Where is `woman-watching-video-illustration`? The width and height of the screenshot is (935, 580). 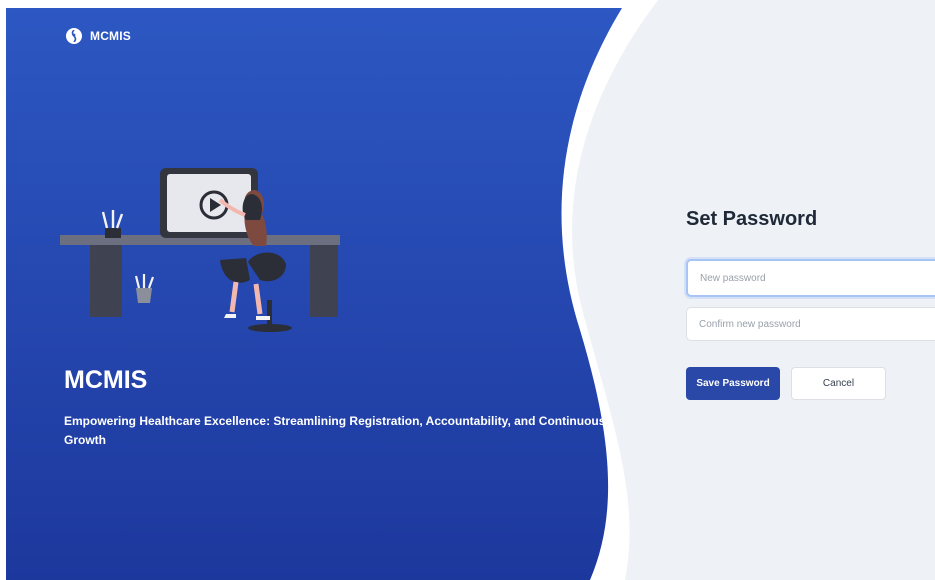 woman-watching-video-illustration is located at coordinates (200, 250).